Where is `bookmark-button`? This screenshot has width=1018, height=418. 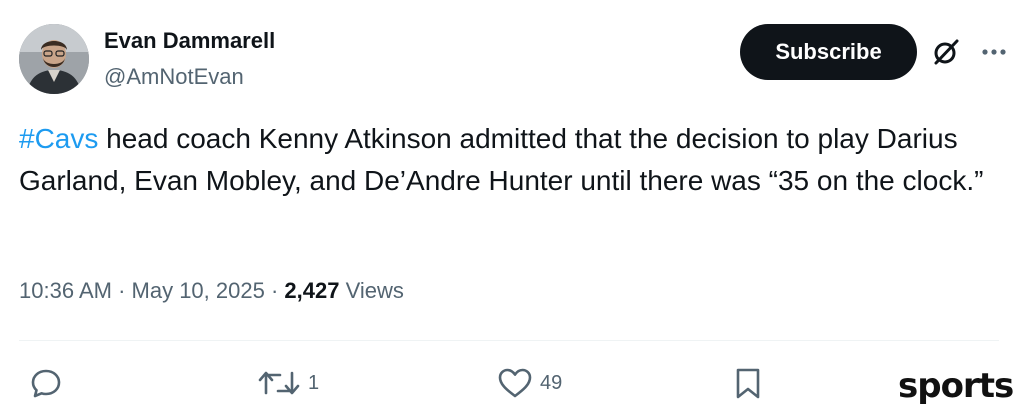 bookmark-button is located at coordinates (748, 383).